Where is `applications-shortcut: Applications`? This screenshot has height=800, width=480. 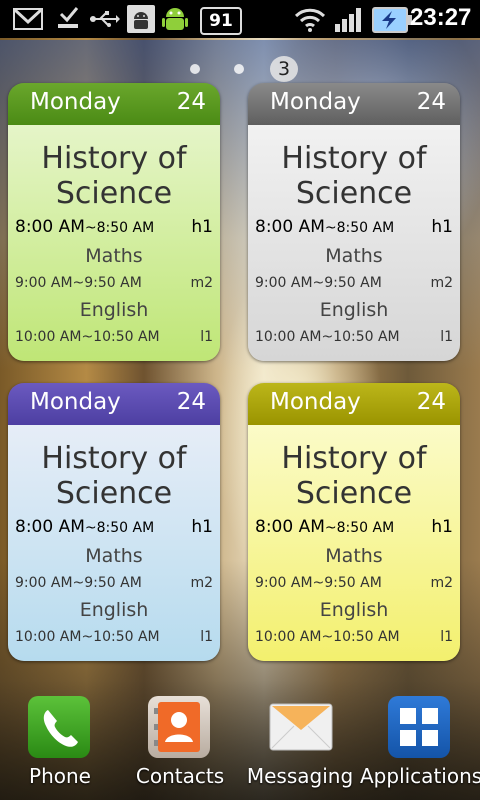
applications-shortcut: Applications is located at coordinates (420, 742).